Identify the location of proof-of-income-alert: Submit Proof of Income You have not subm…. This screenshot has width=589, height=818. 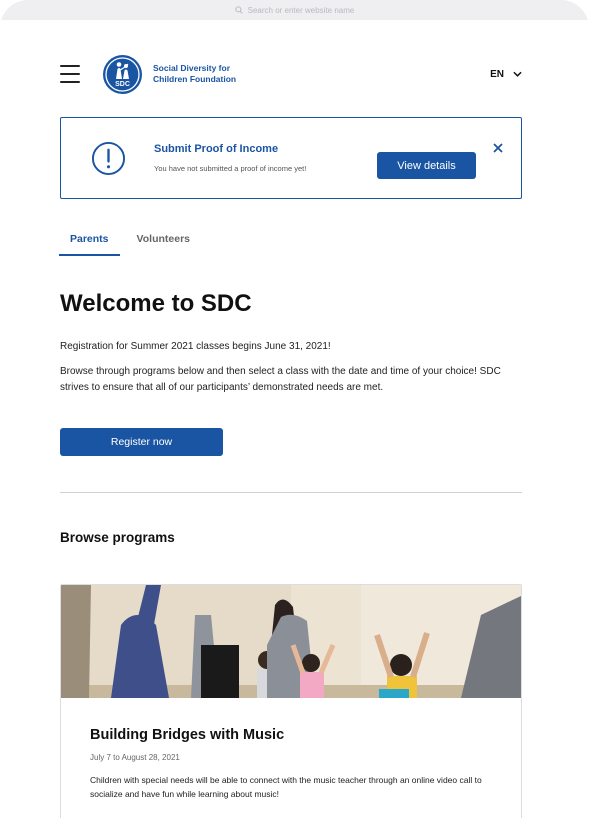
(291, 158).